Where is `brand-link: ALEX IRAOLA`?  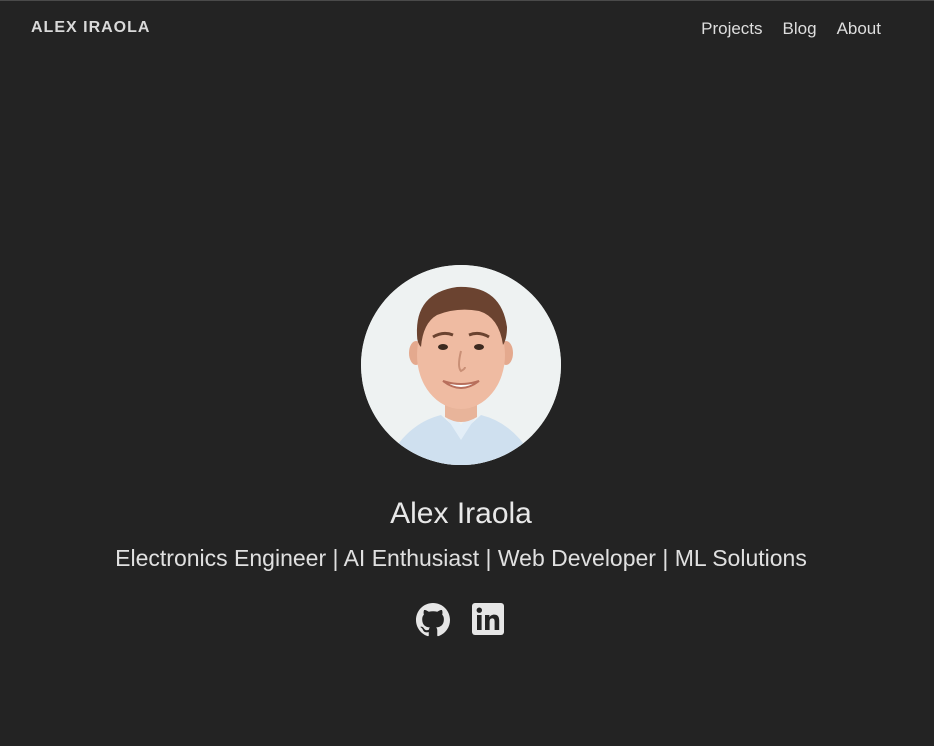
brand-link: ALEX IRAOLA is located at coordinates (90, 28).